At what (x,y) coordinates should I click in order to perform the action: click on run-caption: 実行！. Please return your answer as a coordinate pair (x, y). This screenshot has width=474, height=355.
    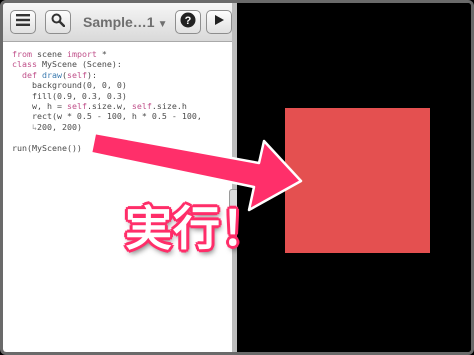
    Looking at the image, I should click on (197, 229).